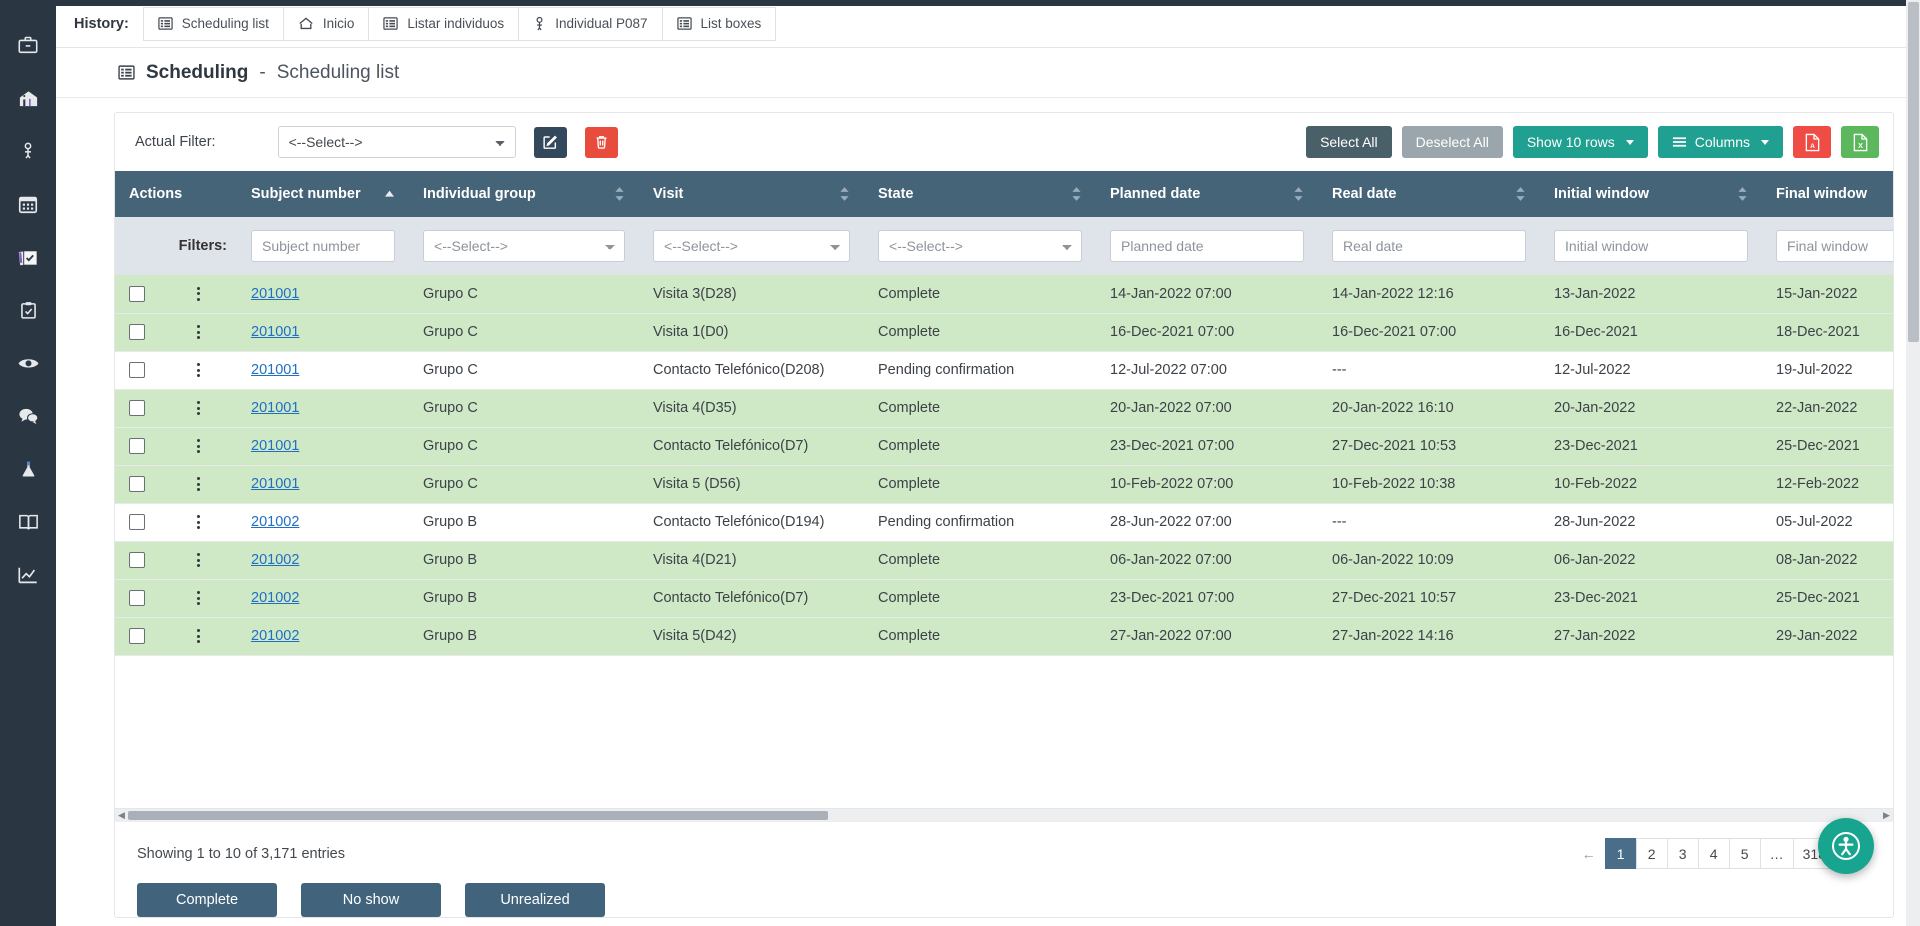 The height and width of the screenshot is (926, 1920). What do you see at coordinates (28, 151) in the screenshot?
I see `sidebar-item-person` at bounding box center [28, 151].